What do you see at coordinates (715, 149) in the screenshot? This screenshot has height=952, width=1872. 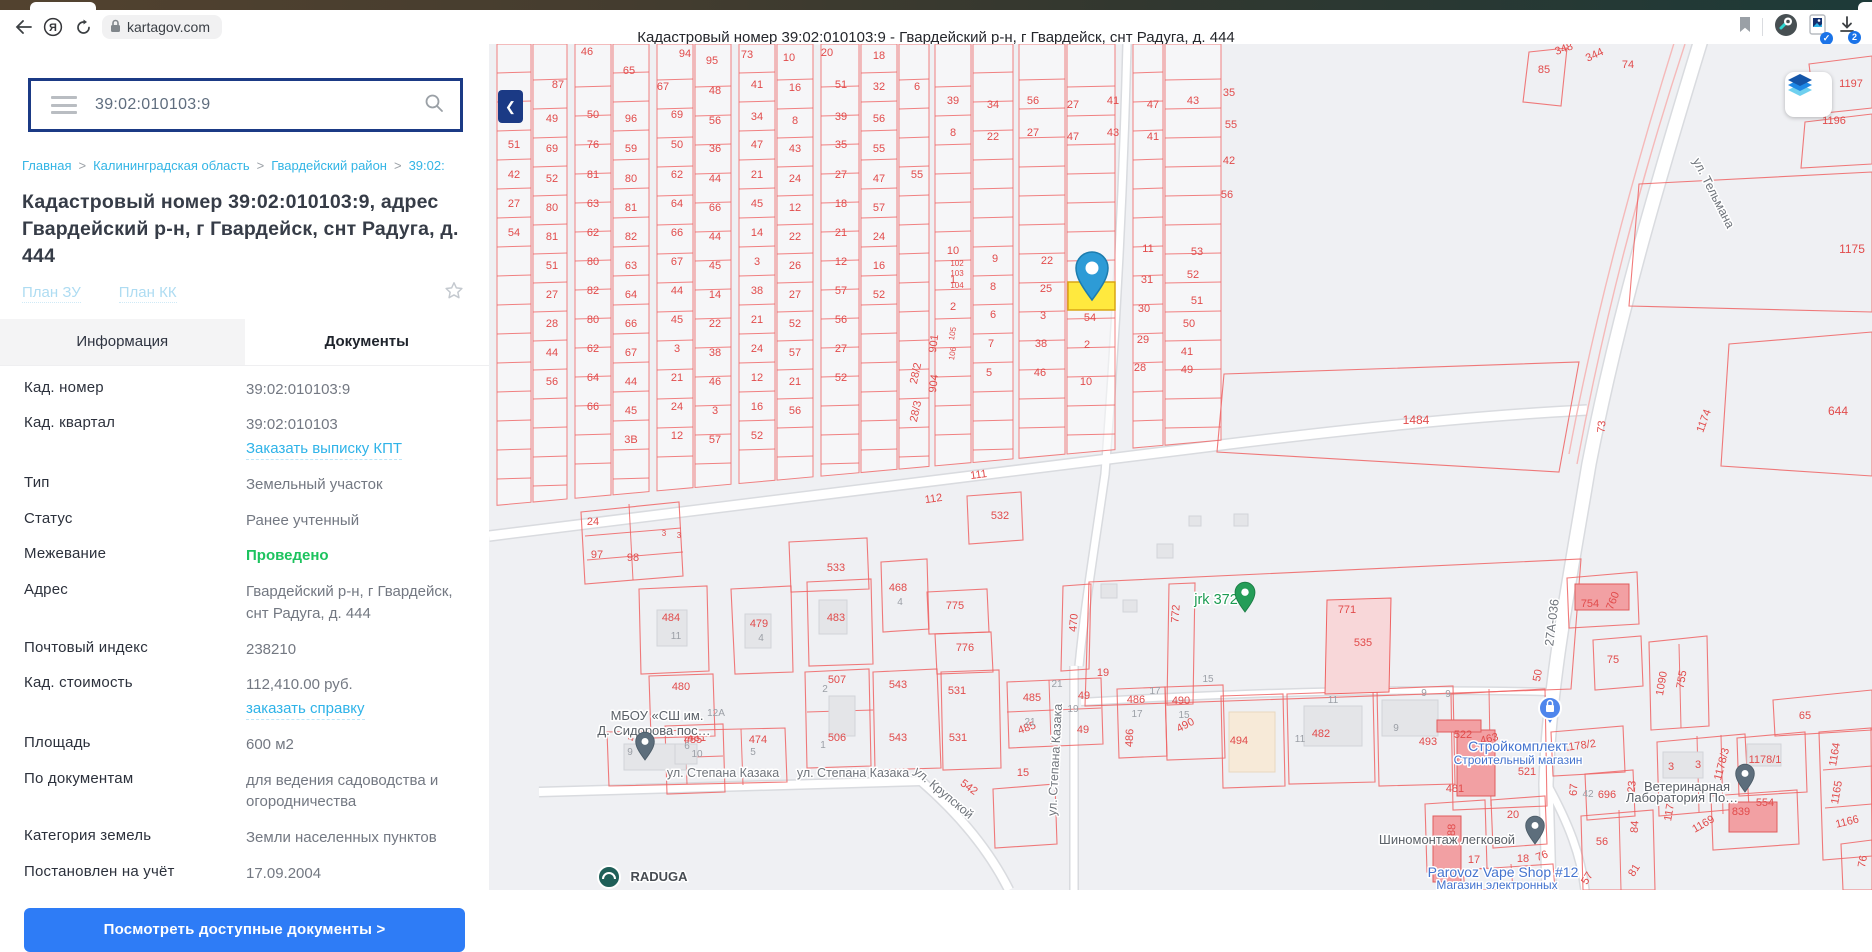 I see `map-parcel-number: 36` at bounding box center [715, 149].